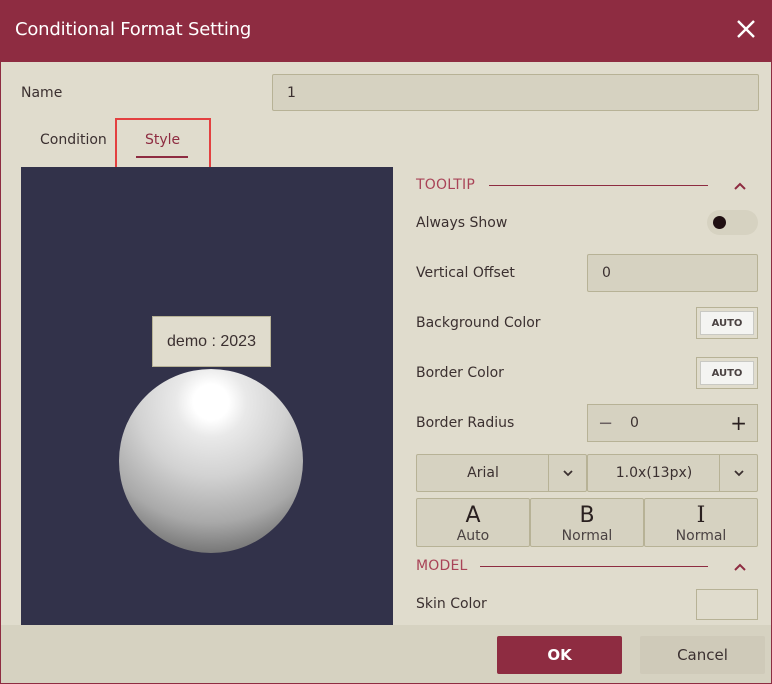  Describe the element at coordinates (701, 536) in the screenshot. I see `font-style-value: Normal` at that location.